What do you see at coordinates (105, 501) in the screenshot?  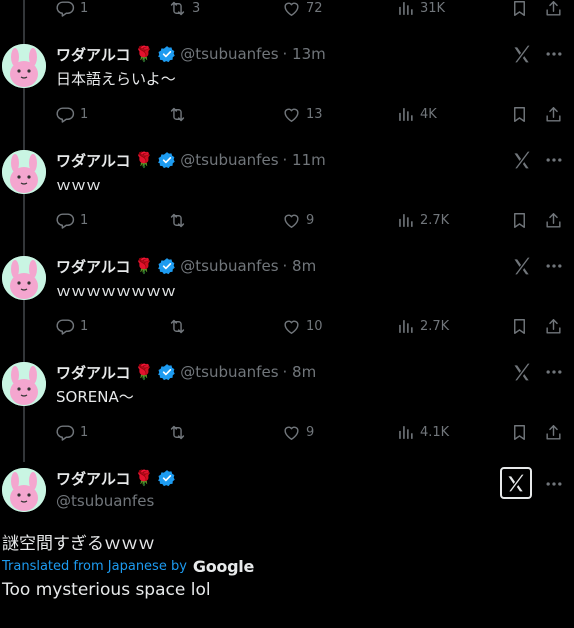 I see `main-tweet-username: @tsubuanfes` at bounding box center [105, 501].